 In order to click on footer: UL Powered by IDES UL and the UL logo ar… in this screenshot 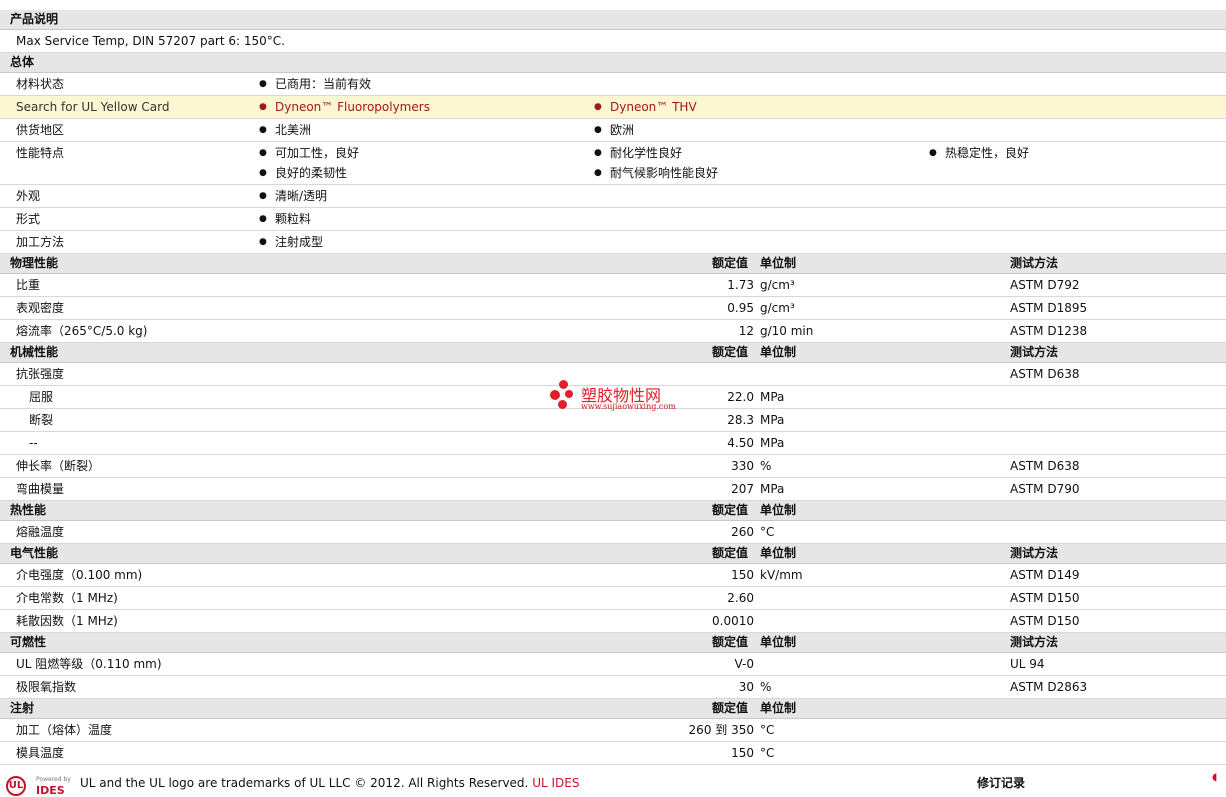, I will do `click(613, 784)`.